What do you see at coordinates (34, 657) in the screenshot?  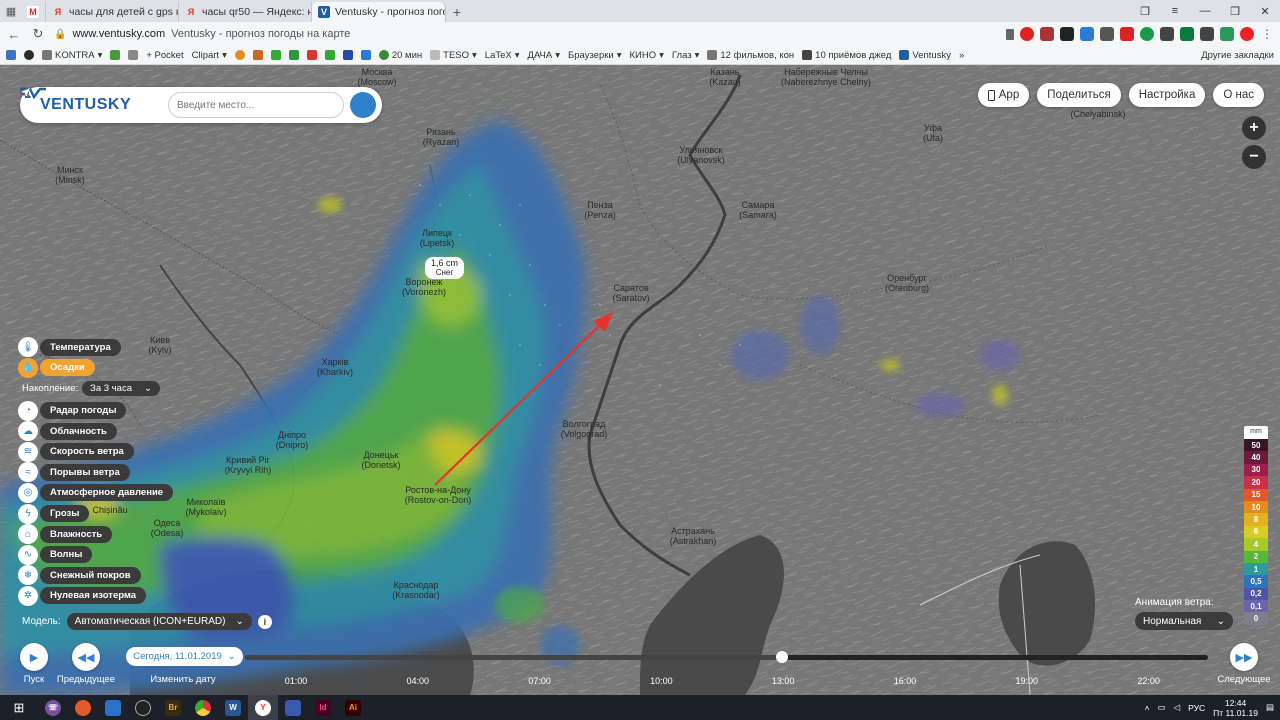 I see `play-button: ▶` at bounding box center [34, 657].